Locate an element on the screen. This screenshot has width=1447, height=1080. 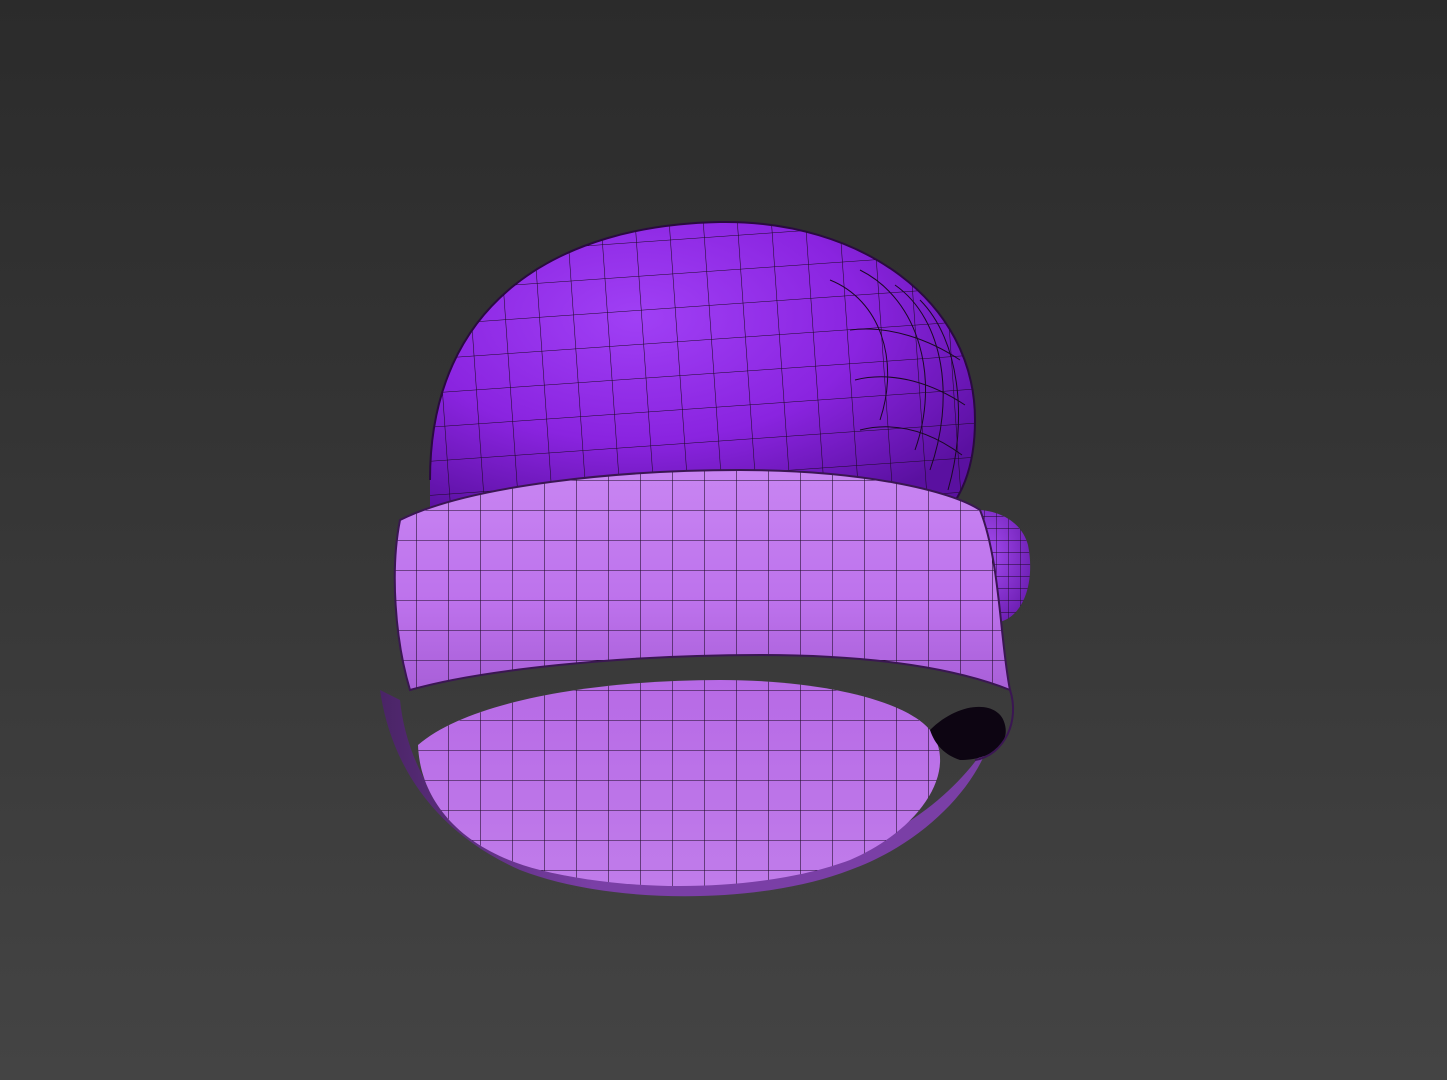
beanie-inner-lining is located at coordinates (693, 785).